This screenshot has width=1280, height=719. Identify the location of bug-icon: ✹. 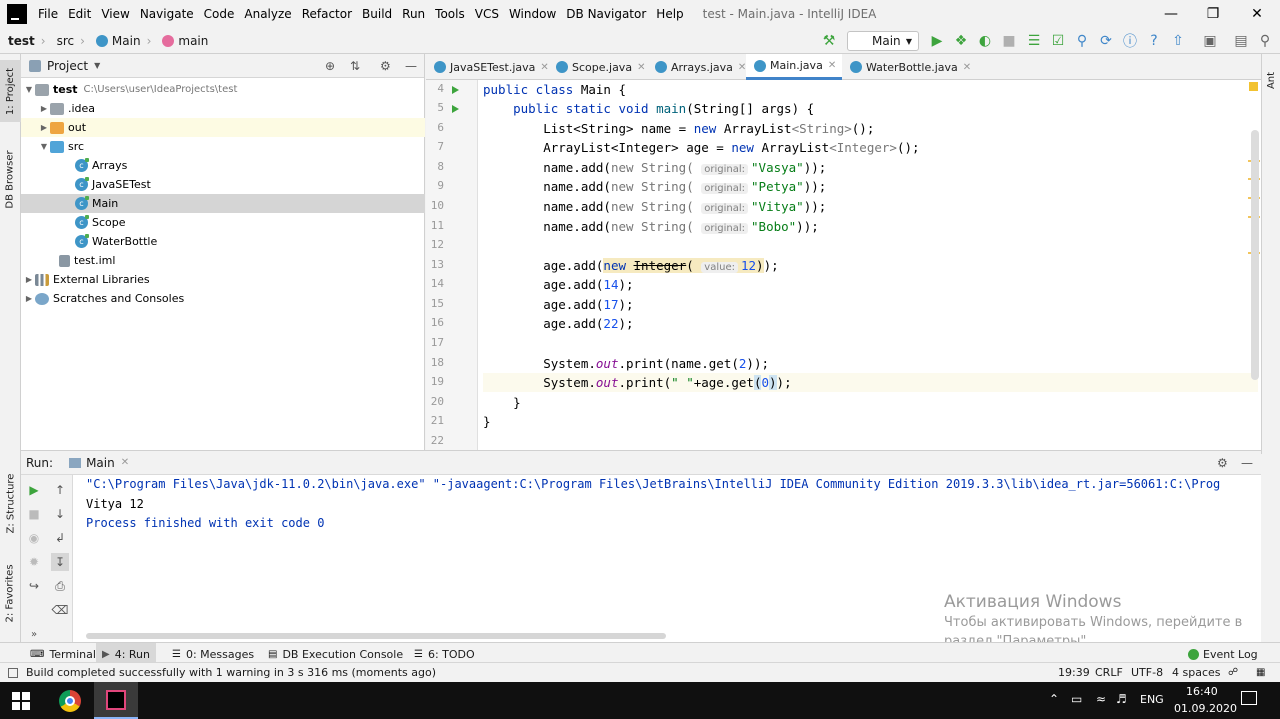
(34, 562).